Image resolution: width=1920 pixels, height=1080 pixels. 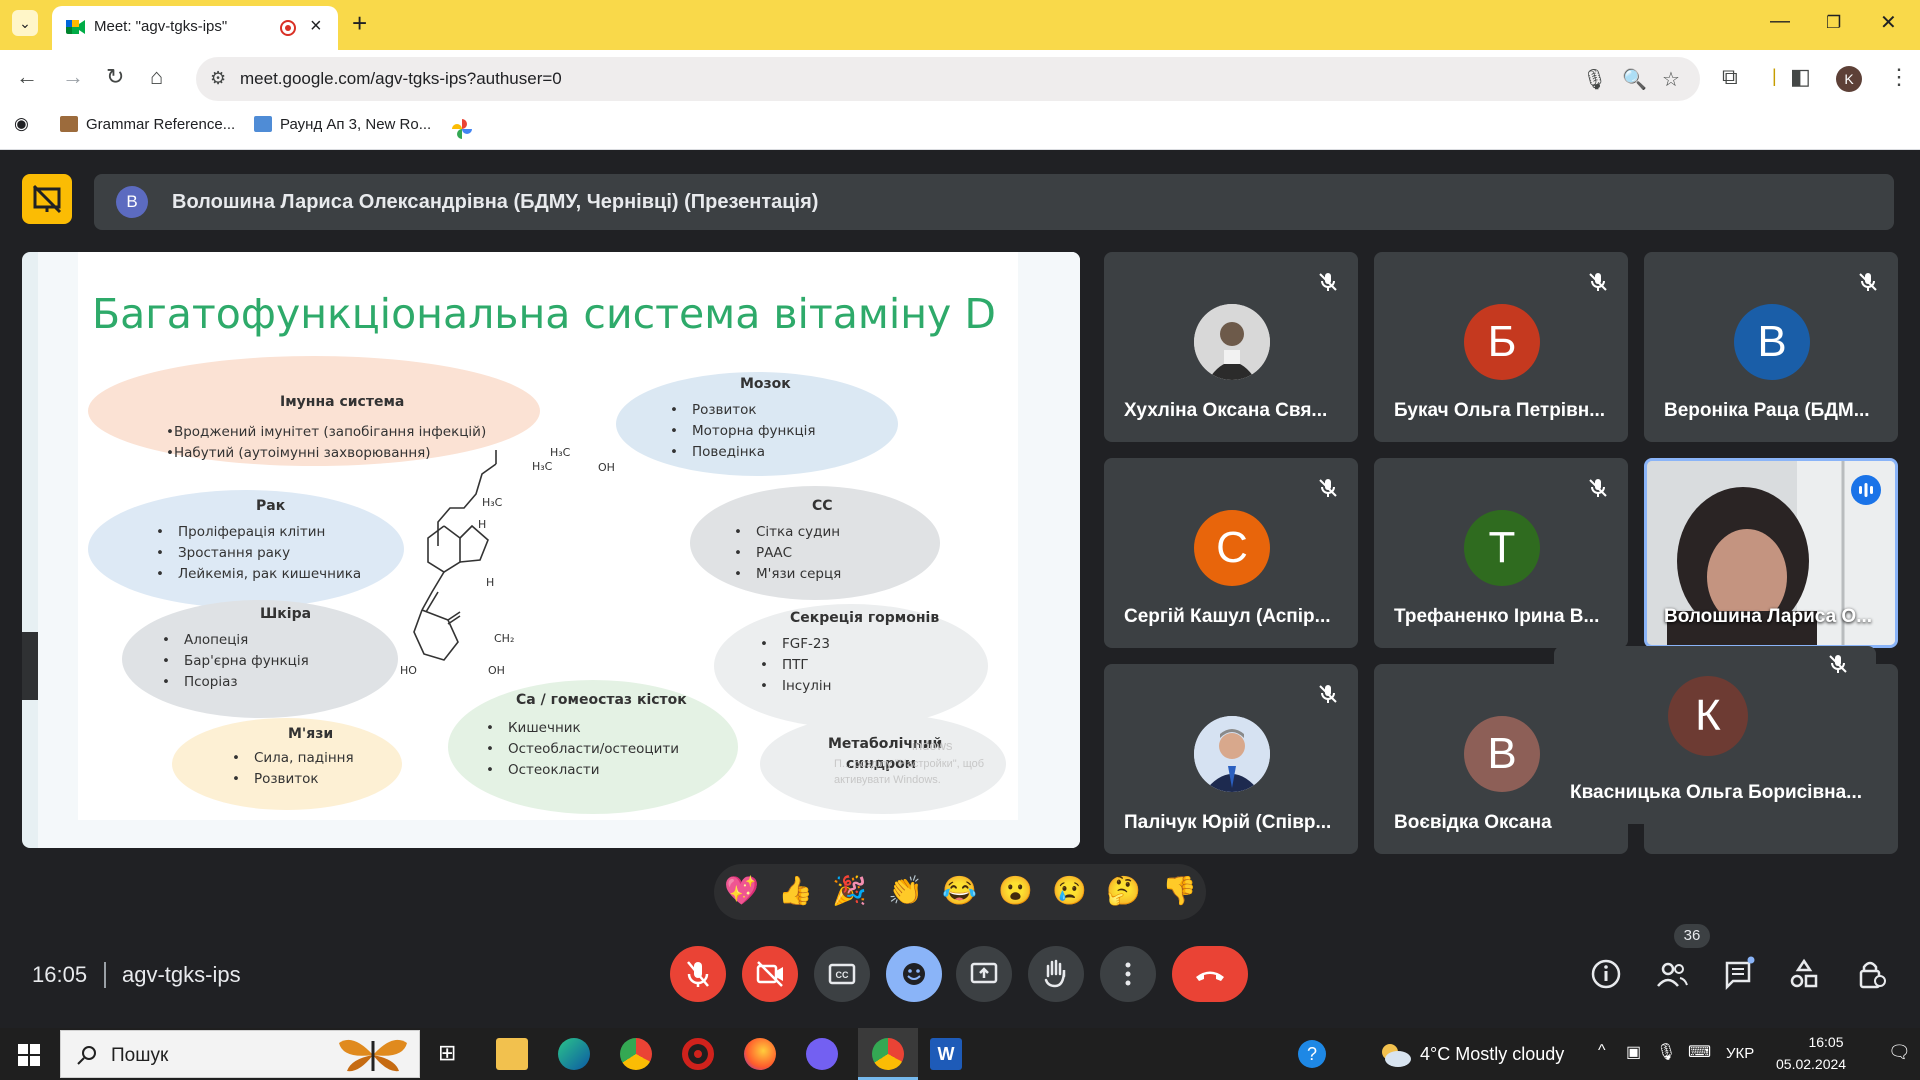 What do you see at coordinates (1502, 754) in the screenshot?
I see `participant-avatar: В` at bounding box center [1502, 754].